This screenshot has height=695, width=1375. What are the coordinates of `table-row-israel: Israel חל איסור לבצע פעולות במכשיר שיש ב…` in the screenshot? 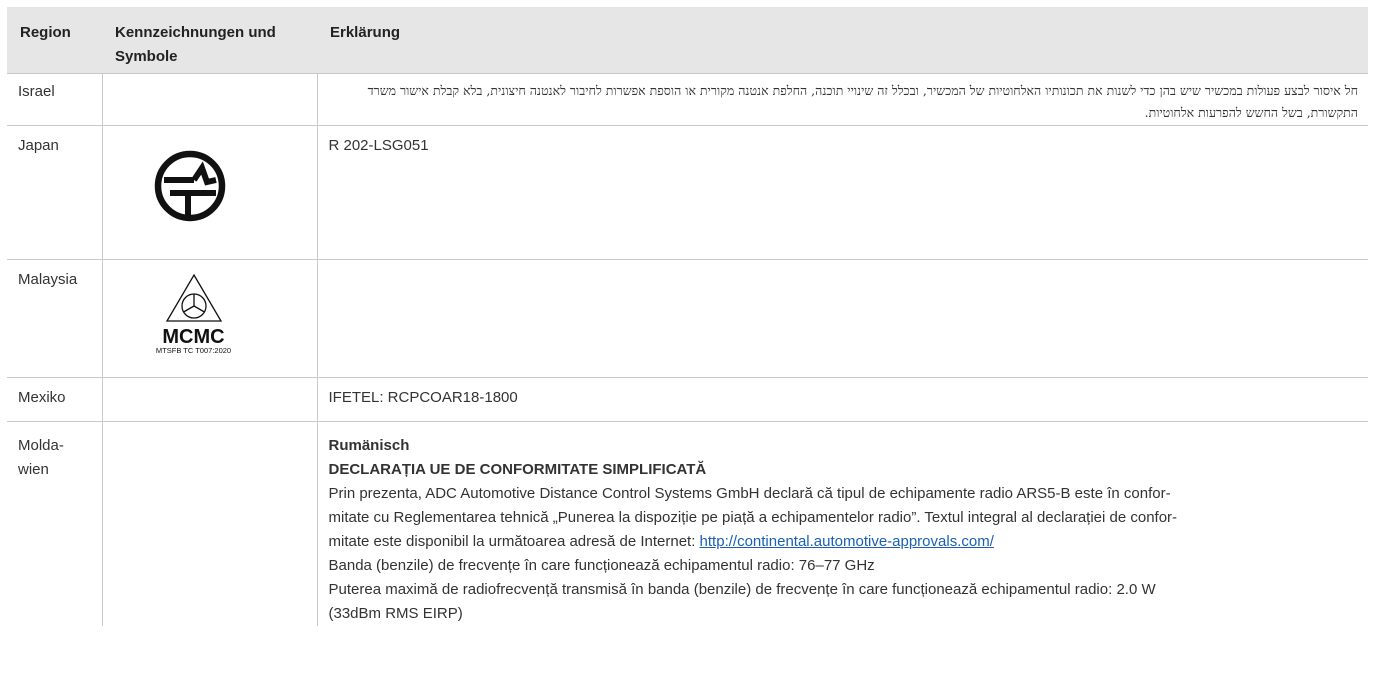 It's located at (687, 98).